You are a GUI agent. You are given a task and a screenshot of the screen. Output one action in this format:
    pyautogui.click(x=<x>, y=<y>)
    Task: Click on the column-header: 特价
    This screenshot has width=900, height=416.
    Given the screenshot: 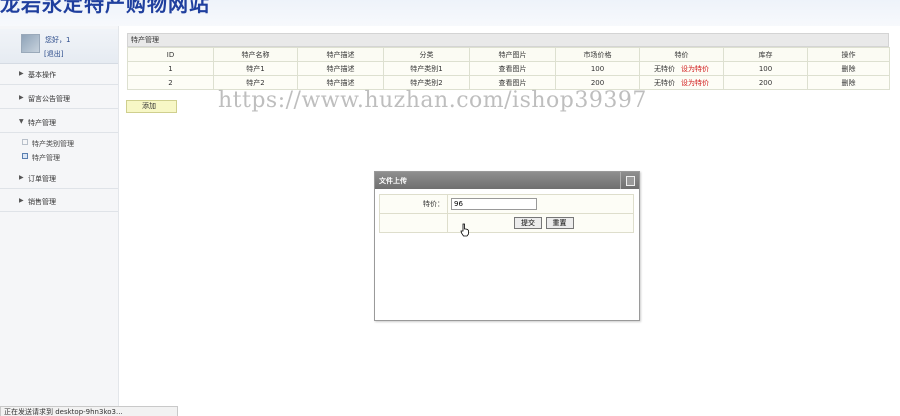 What is the action you would take?
    pyautogui.click(x=681, y=54)
    